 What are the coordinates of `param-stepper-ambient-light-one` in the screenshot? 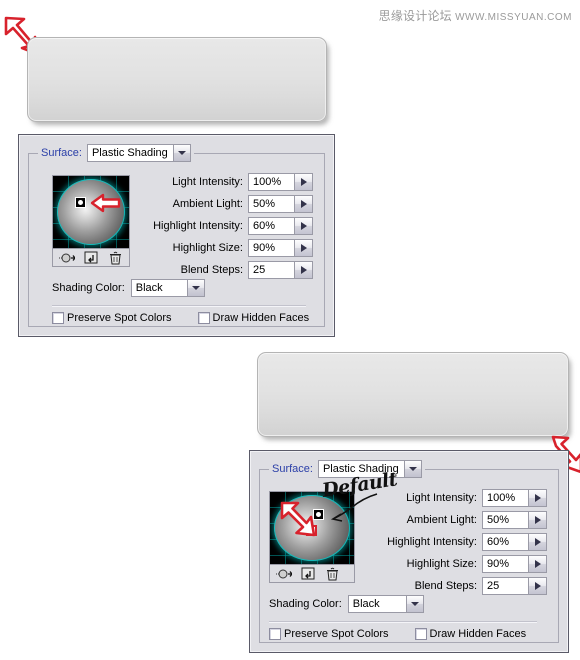 It's located at (303, 204).